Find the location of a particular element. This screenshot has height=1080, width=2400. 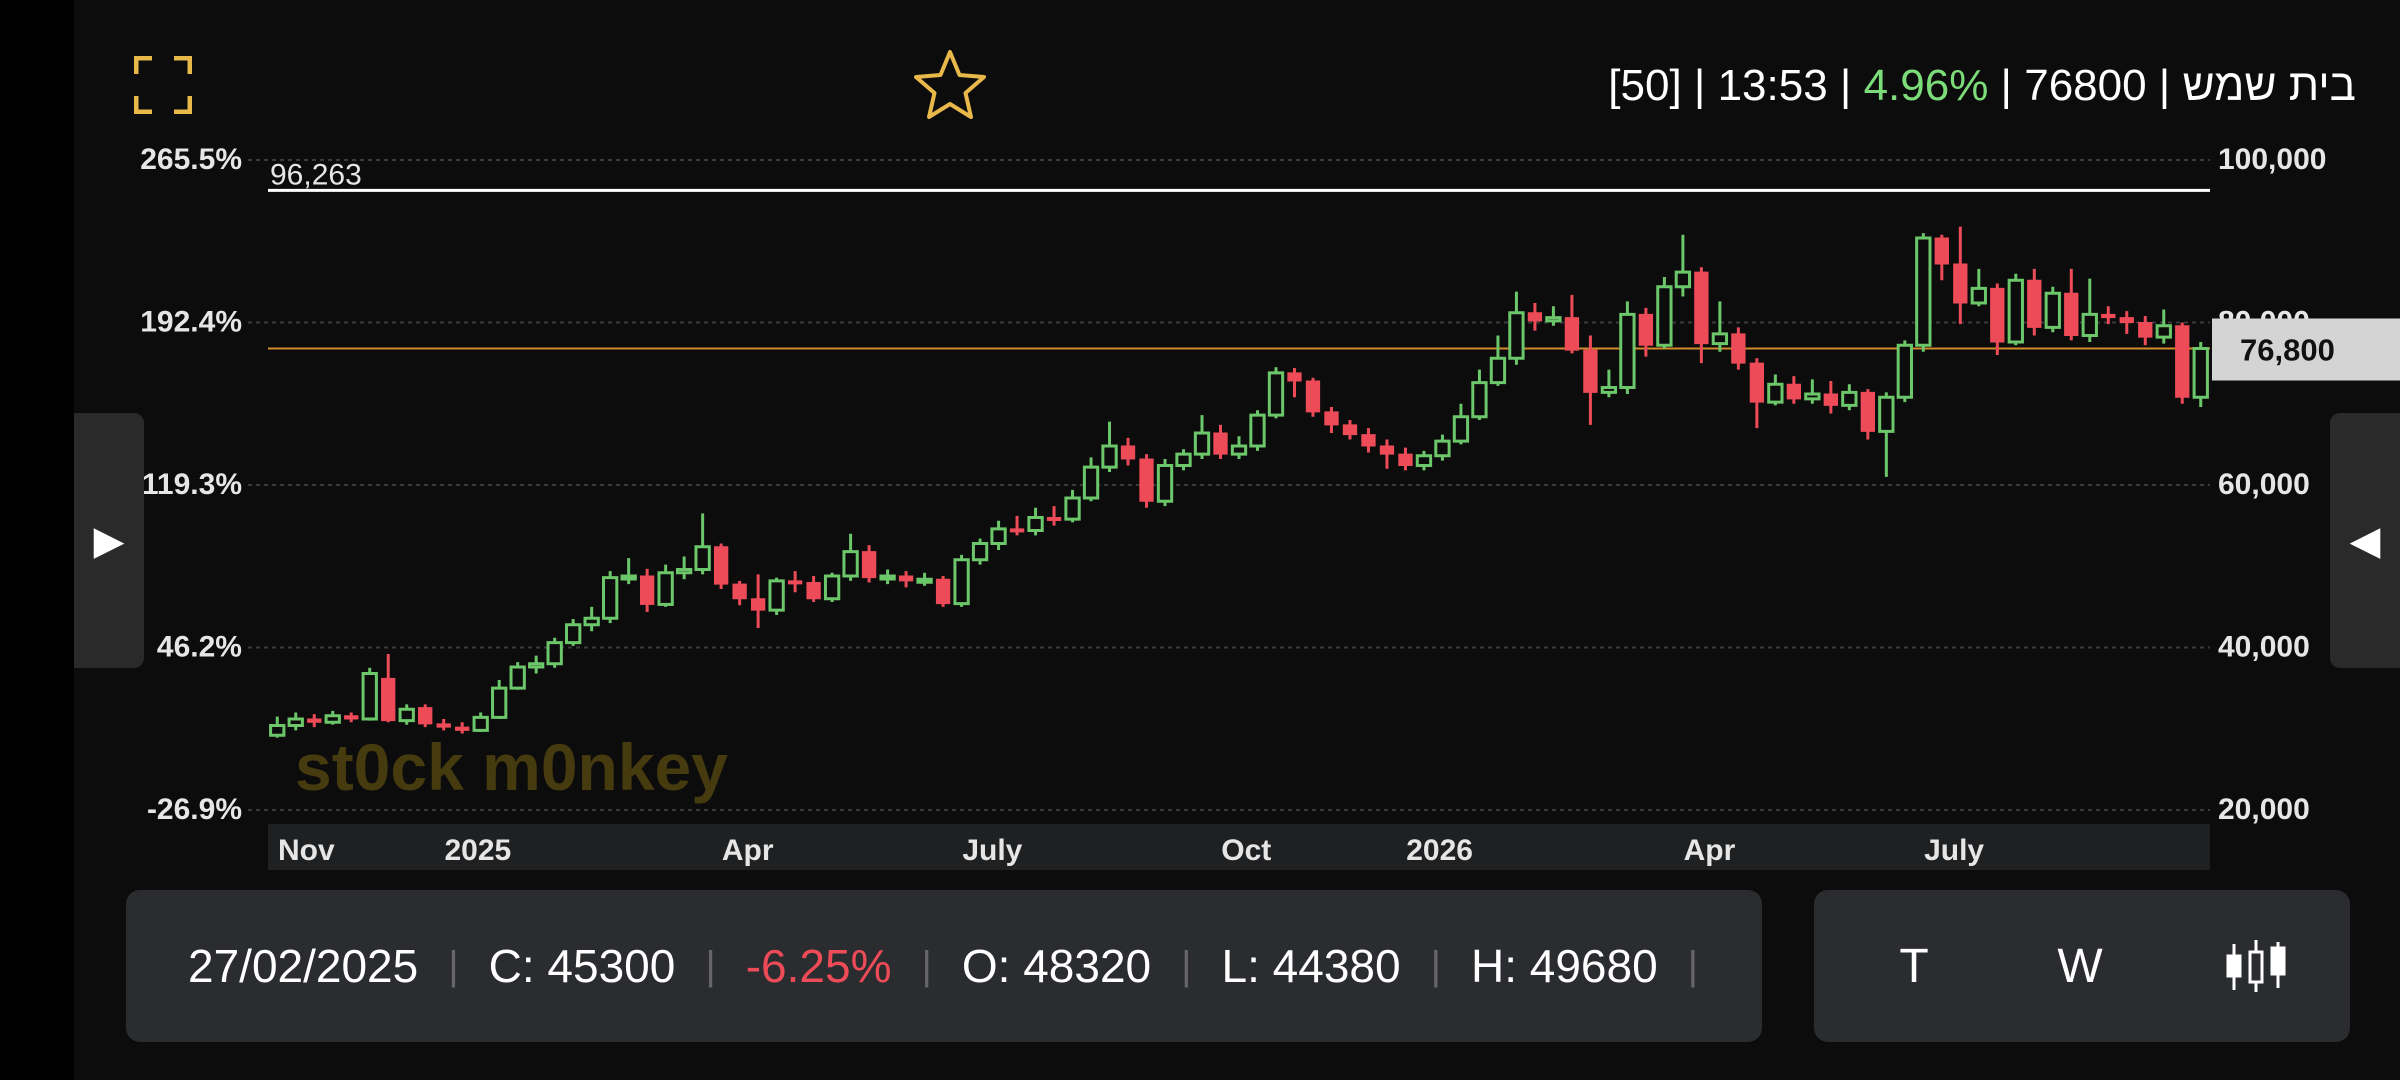

info-close: C: 45300 is located at coordinates (582, 966).